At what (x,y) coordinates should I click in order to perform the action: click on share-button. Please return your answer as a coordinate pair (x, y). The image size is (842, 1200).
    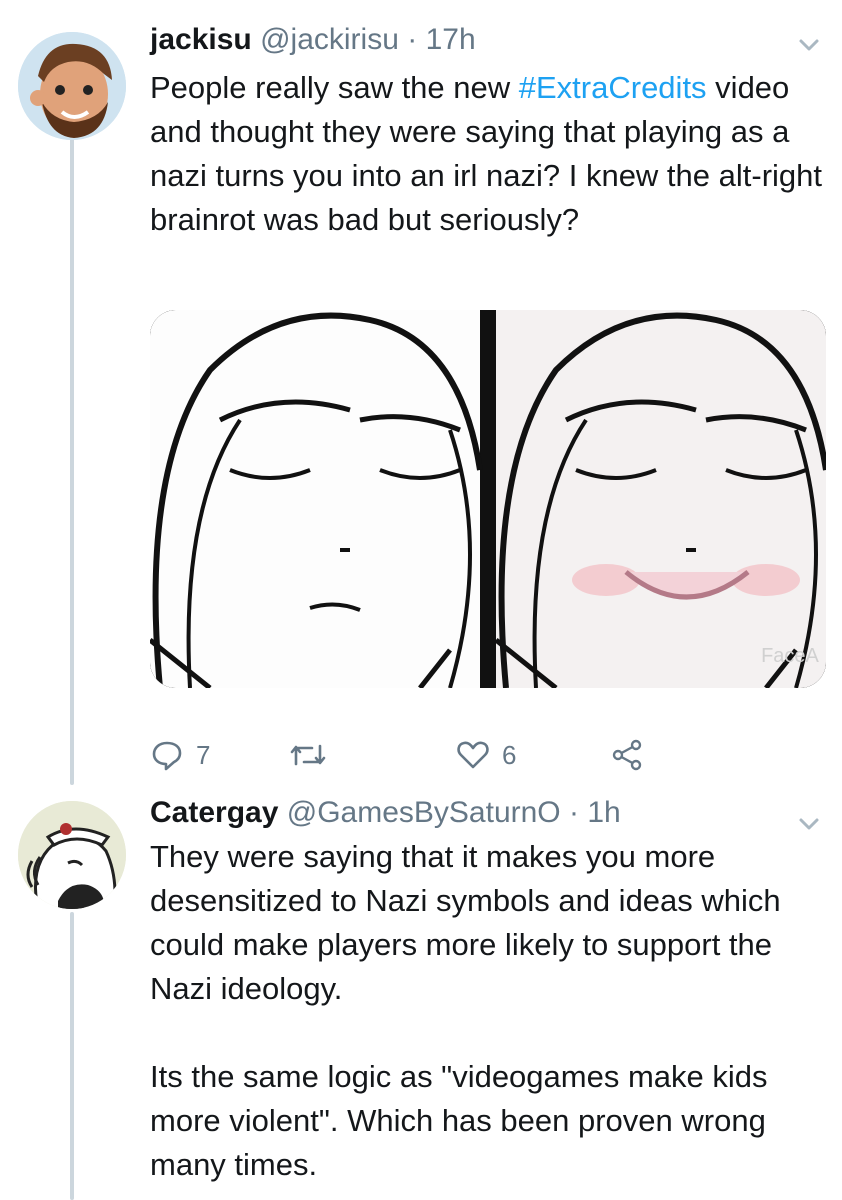
    Looking at the image, I should click on (627, 755).